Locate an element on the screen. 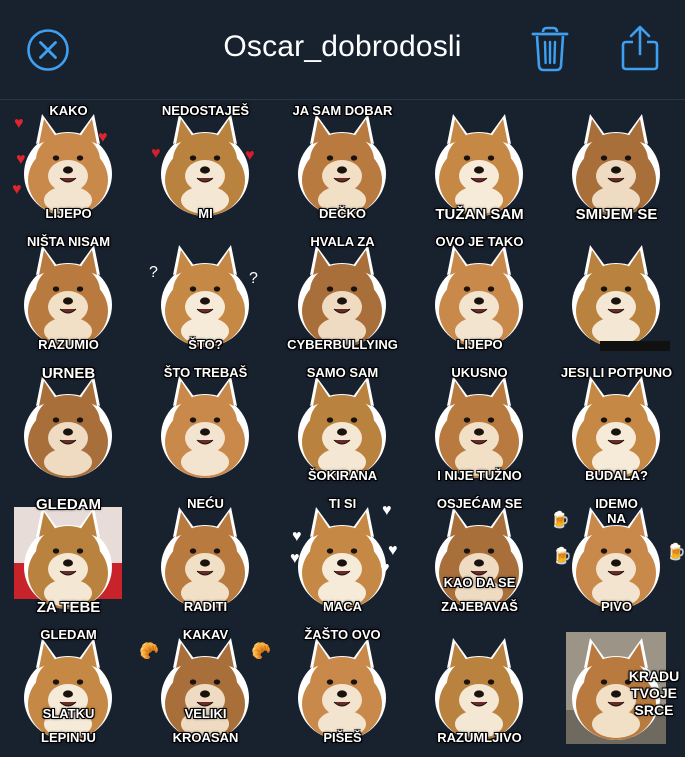 The height and width of the screenshot is (757, 685). sticker-cell: KAKO LIJEPO ♥ ♥ ♥ ♥ is located at coordinates (68, 165).